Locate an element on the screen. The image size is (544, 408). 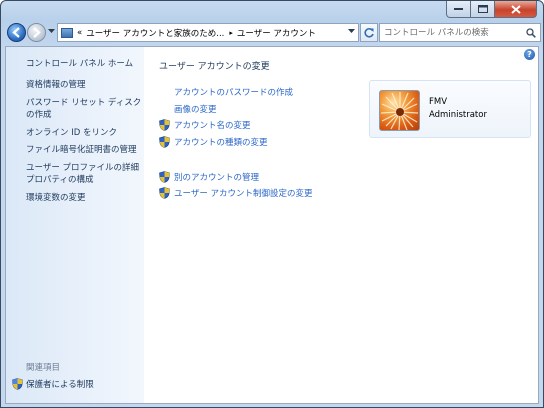
navigation-bar: « ユーザー アカウントと家族のため... ▸ ユーザー アカウント is located at coordinates (273, 33).